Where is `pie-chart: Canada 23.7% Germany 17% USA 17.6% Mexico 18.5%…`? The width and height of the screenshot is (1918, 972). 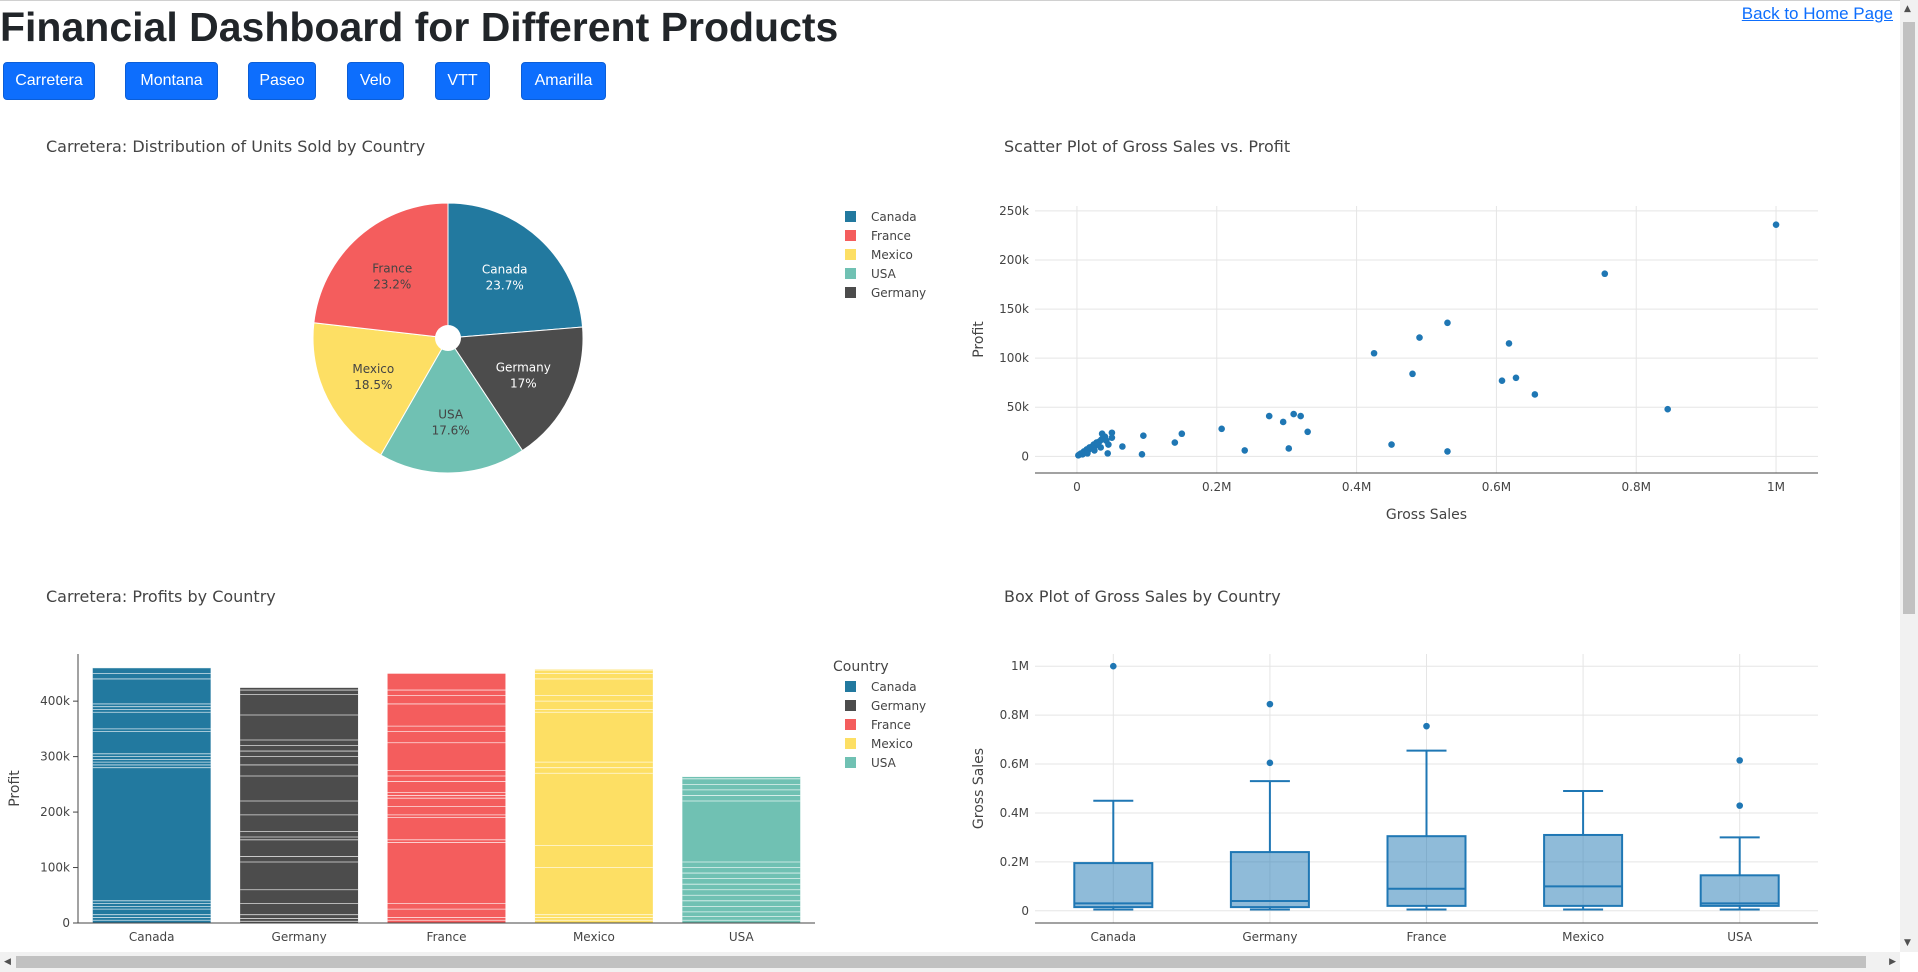 pie-chart: Canada 23.7% Germany 17% USA 17.6% Mexico 18.5%… is located at coordinates (619, 338).